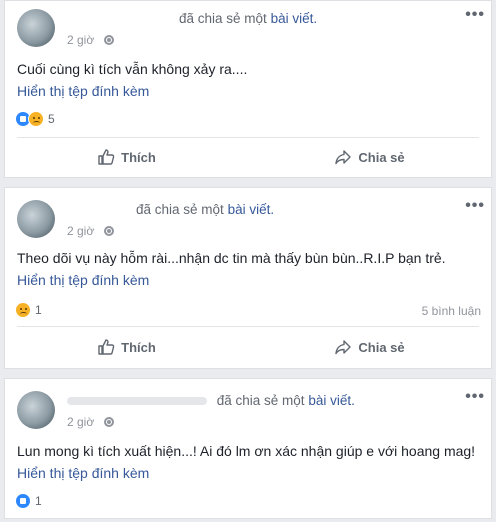  What do you see at coordinates (137, 401) in the screenshot?
I see `author-name` at bounding box center [137, 401].